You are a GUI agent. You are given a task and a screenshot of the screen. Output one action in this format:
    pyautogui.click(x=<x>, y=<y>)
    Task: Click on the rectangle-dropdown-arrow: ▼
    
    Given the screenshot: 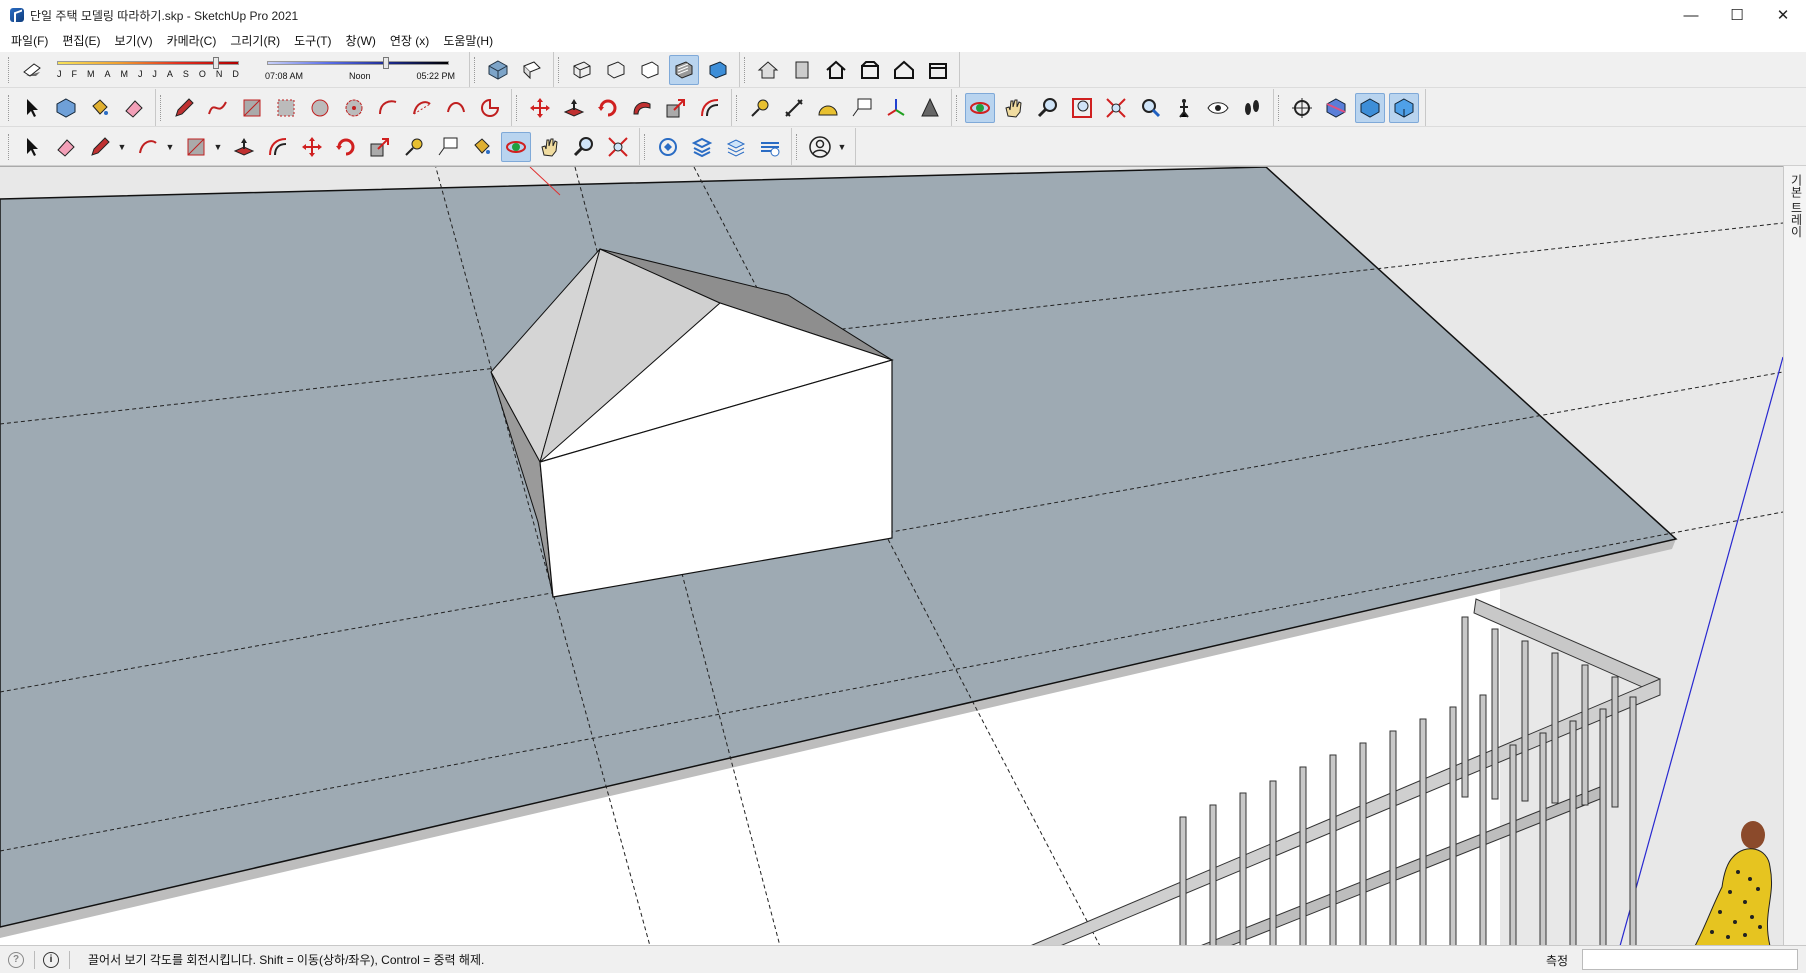 What is the action you would take?
    pyautogui.click(x=218, y=147)
    